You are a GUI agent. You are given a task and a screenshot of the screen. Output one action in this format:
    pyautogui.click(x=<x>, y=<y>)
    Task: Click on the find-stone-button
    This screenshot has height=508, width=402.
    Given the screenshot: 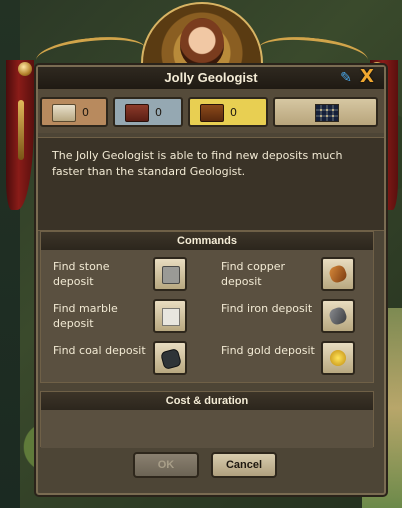 What is the action you would take?
    pyautogui.click(x=170, y=274)
    